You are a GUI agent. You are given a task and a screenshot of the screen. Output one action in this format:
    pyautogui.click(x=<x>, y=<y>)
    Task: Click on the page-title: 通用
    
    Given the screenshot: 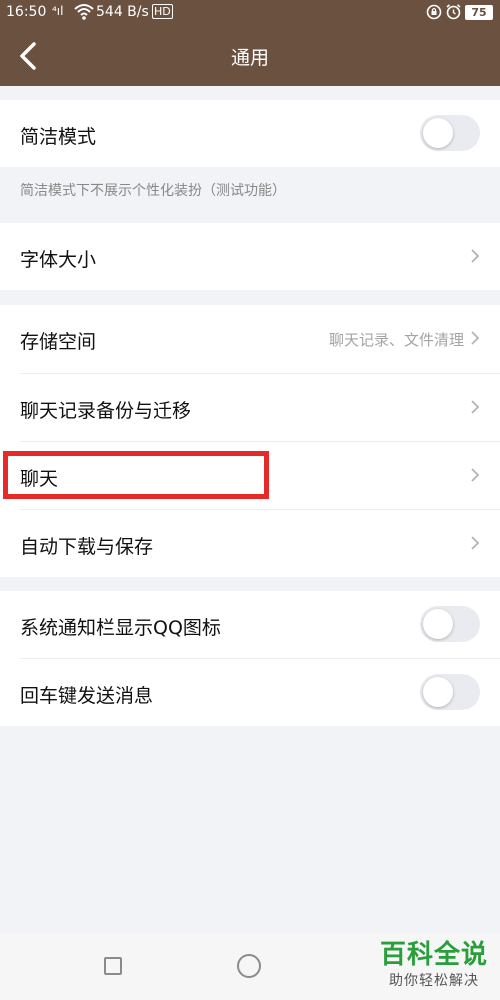 What is the action you would take?
    pyautogui.click(x=249, y=58)
    